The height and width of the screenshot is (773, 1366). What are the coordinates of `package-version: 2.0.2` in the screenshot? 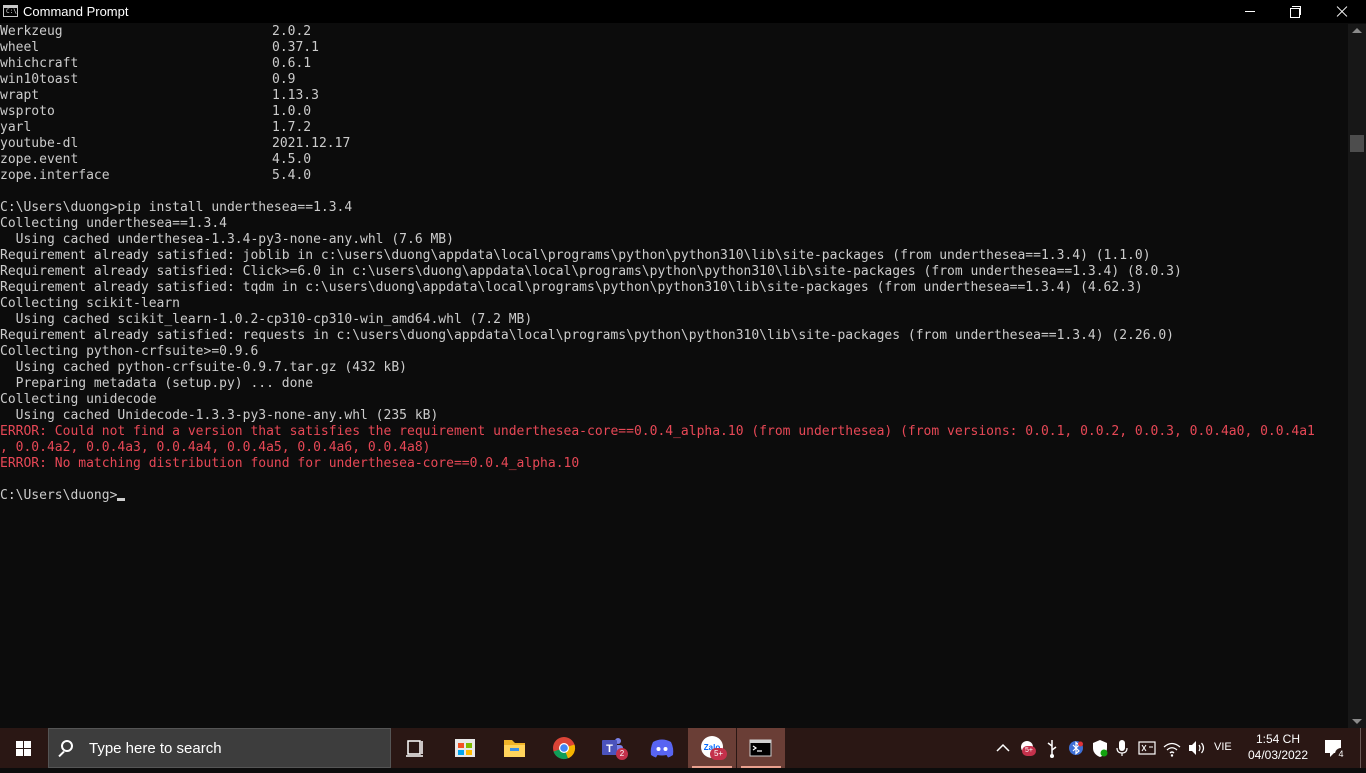 It's located at (292, 31).